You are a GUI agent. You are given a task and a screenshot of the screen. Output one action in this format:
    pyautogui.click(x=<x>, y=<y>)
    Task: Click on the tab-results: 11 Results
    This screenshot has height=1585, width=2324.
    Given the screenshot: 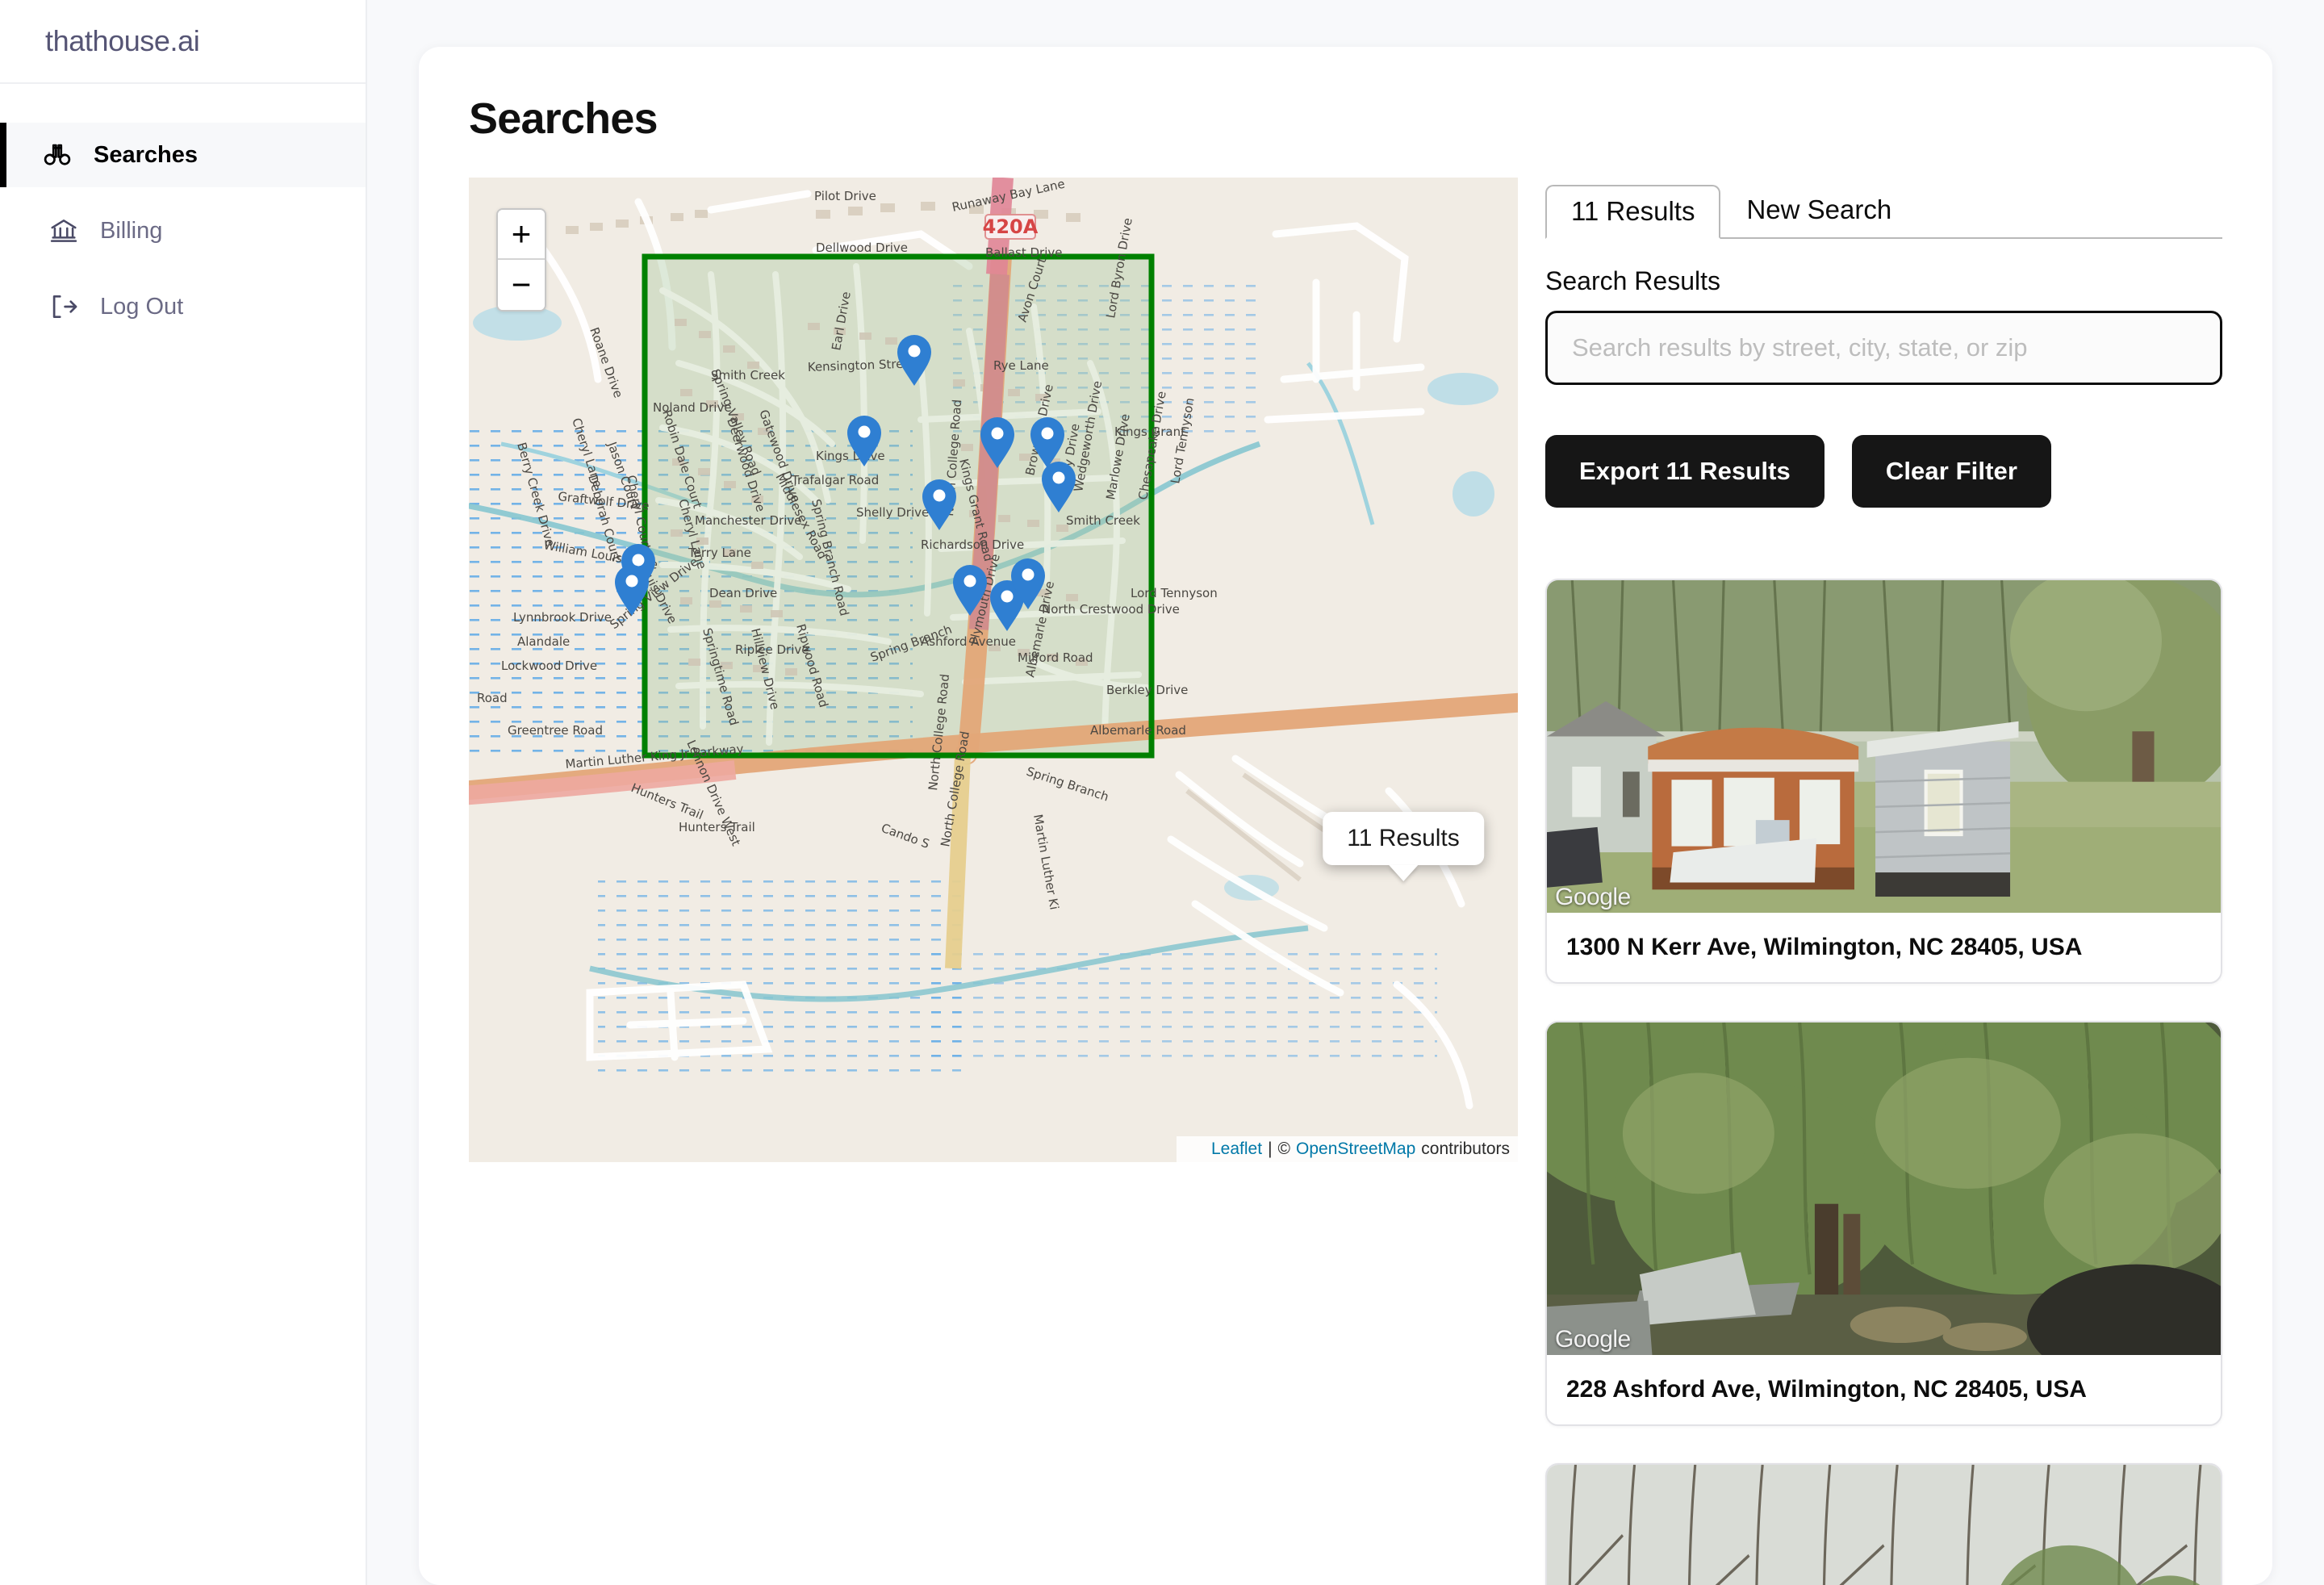 What is the action you would take?
    pyautogui.click(x=1633, y=212)
    